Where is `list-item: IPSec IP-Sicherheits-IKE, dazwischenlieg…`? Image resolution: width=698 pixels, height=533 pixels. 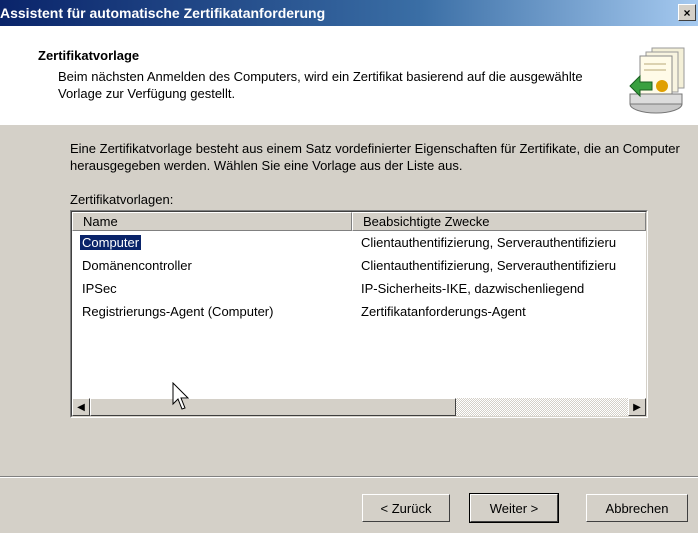 list-item: IPSec IP-Sicherheits-IKE, dazwischenlieg… is located at coordinates (359, 289).